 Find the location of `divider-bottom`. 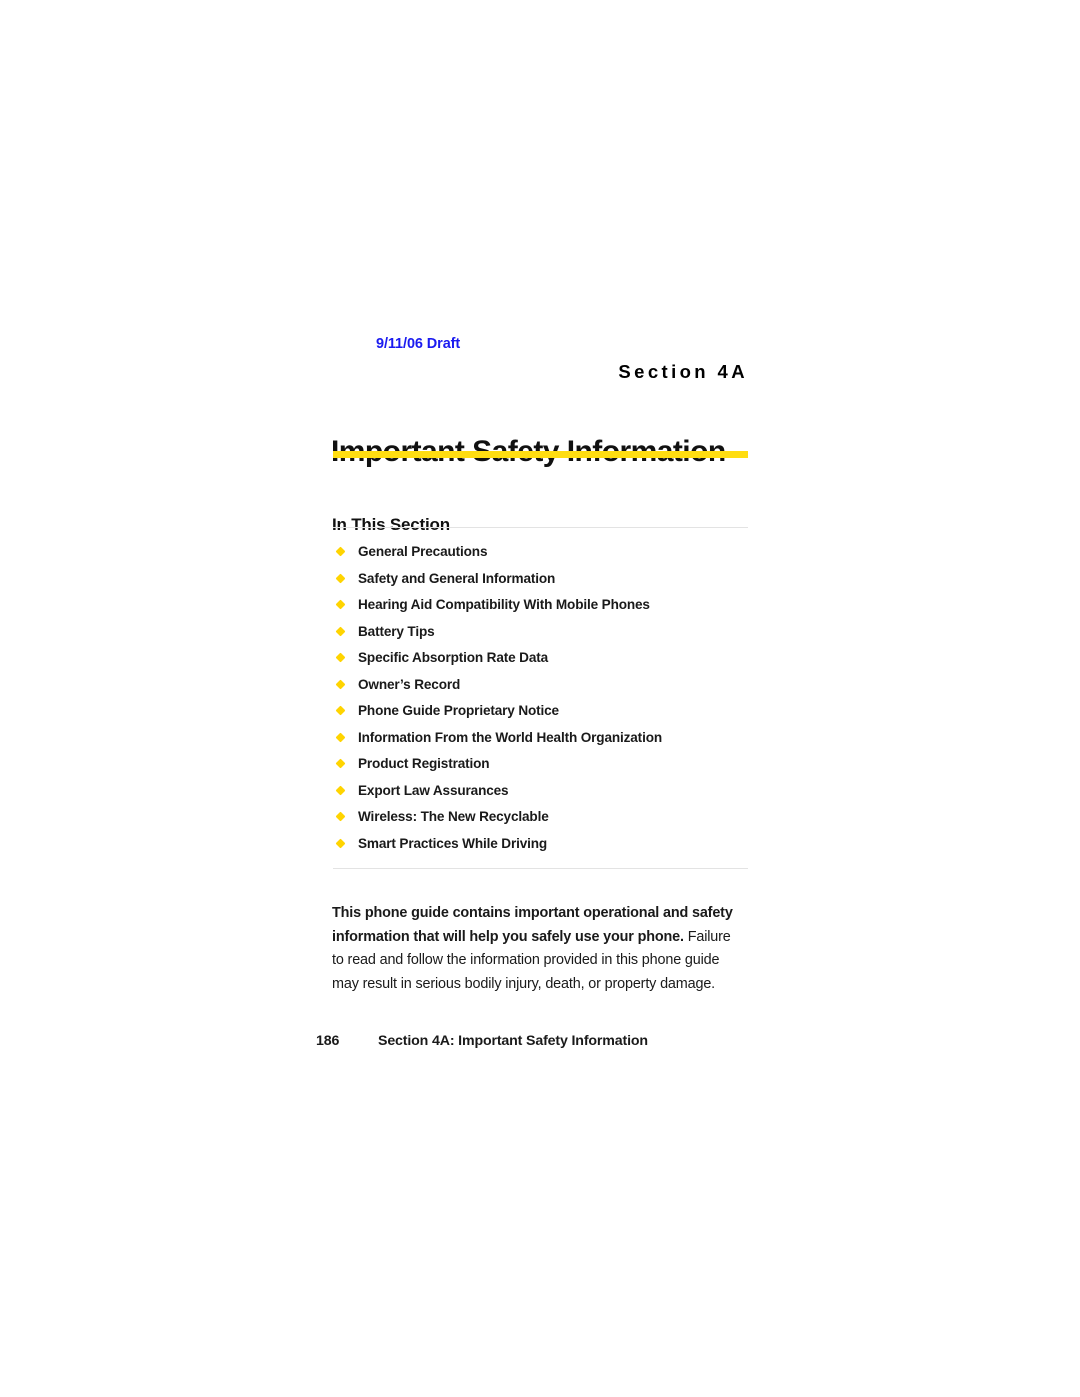

divider-bottom is located at coordinates (540, 868).